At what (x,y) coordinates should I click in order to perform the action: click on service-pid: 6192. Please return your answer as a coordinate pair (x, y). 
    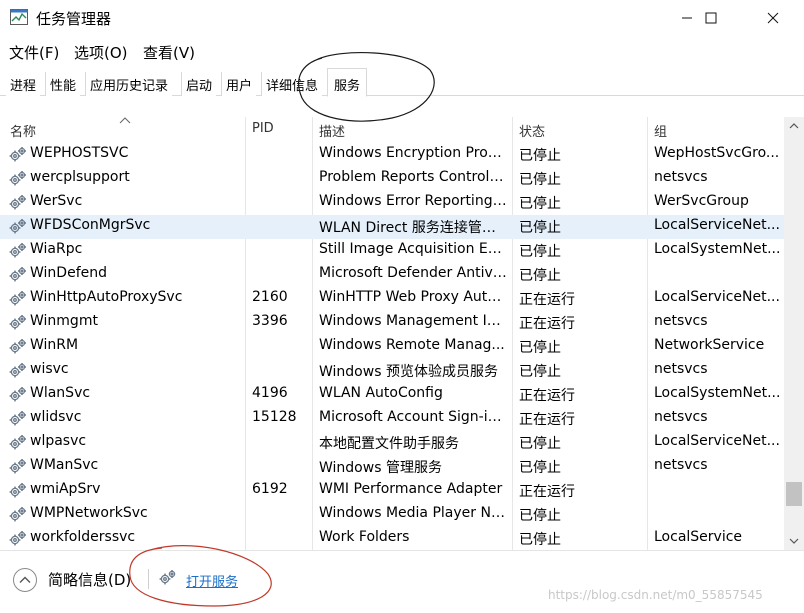
    Looking at the image, I should click on (270, 489).